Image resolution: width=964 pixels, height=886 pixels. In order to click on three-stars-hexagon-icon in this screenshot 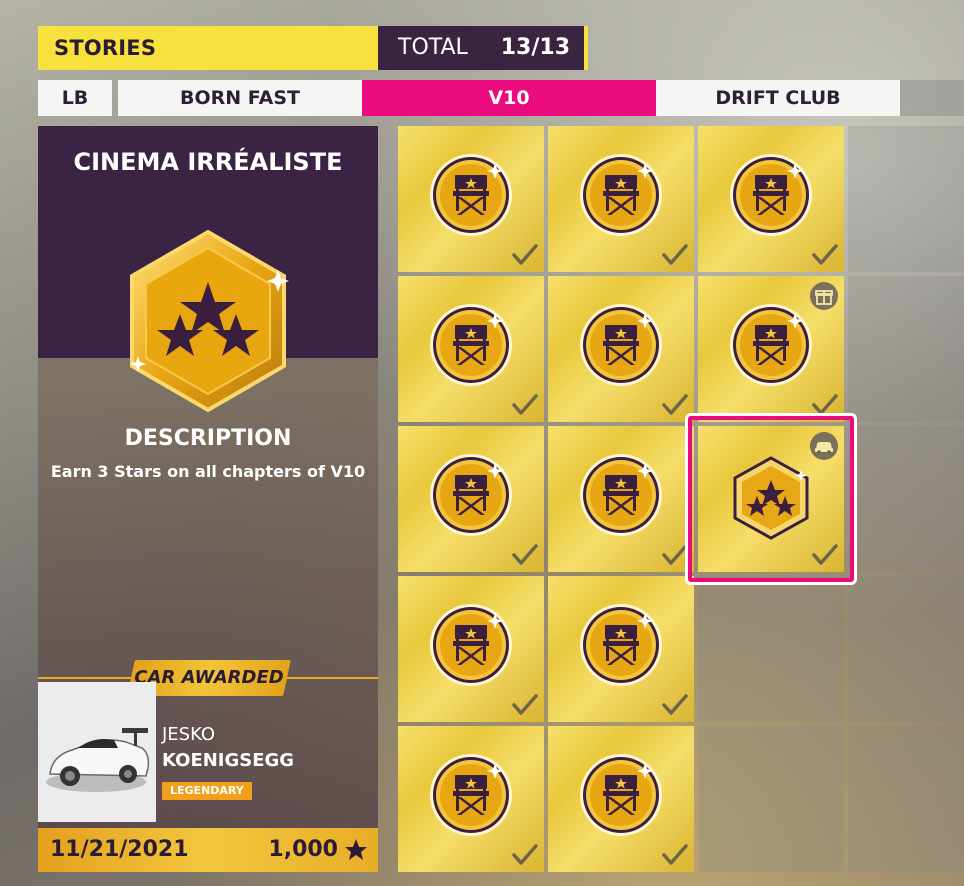, I will do `click(209, 321)`.